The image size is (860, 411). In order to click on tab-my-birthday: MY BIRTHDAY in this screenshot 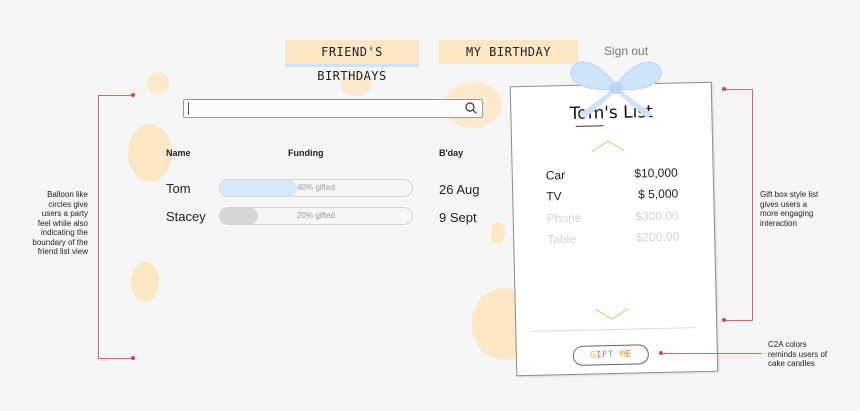, I will do `click(508, 52)`.